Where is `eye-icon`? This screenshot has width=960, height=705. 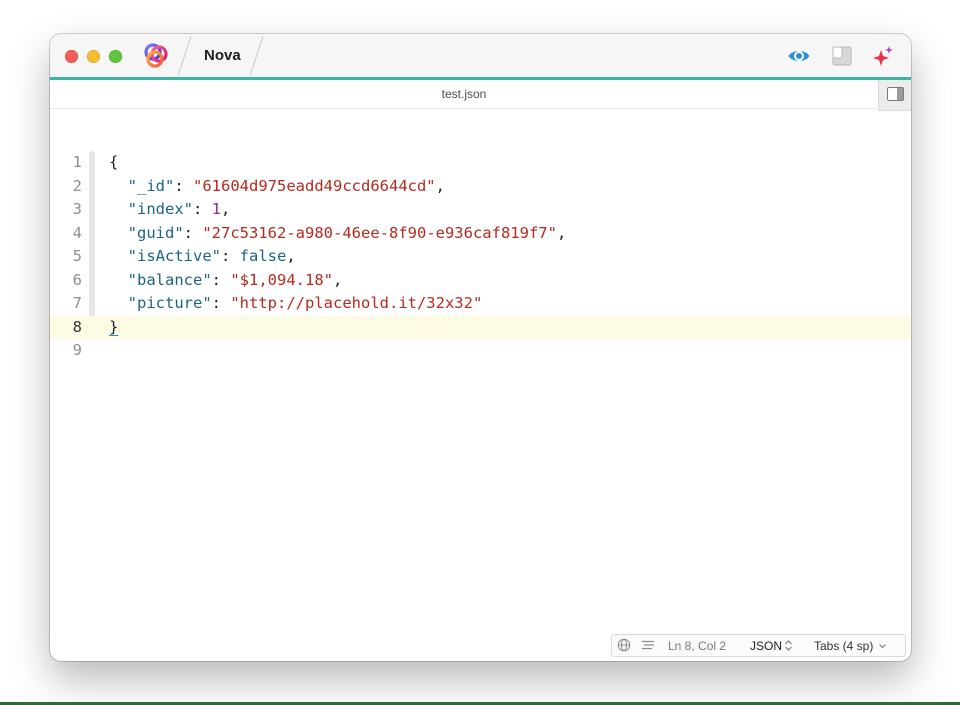 eye-icon is located at coordinates (799, 56).